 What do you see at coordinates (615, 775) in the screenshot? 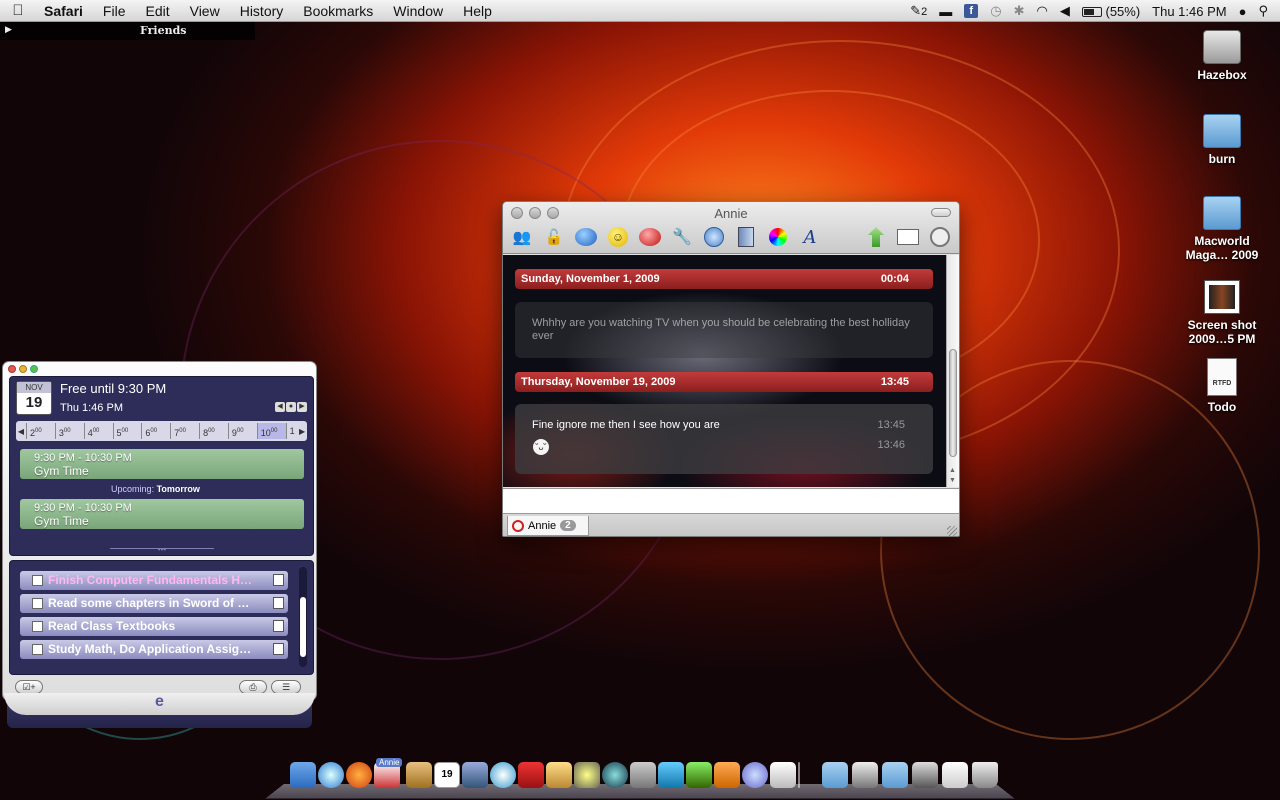
I see `time-machine-icon` at bounding box center [615, 775].